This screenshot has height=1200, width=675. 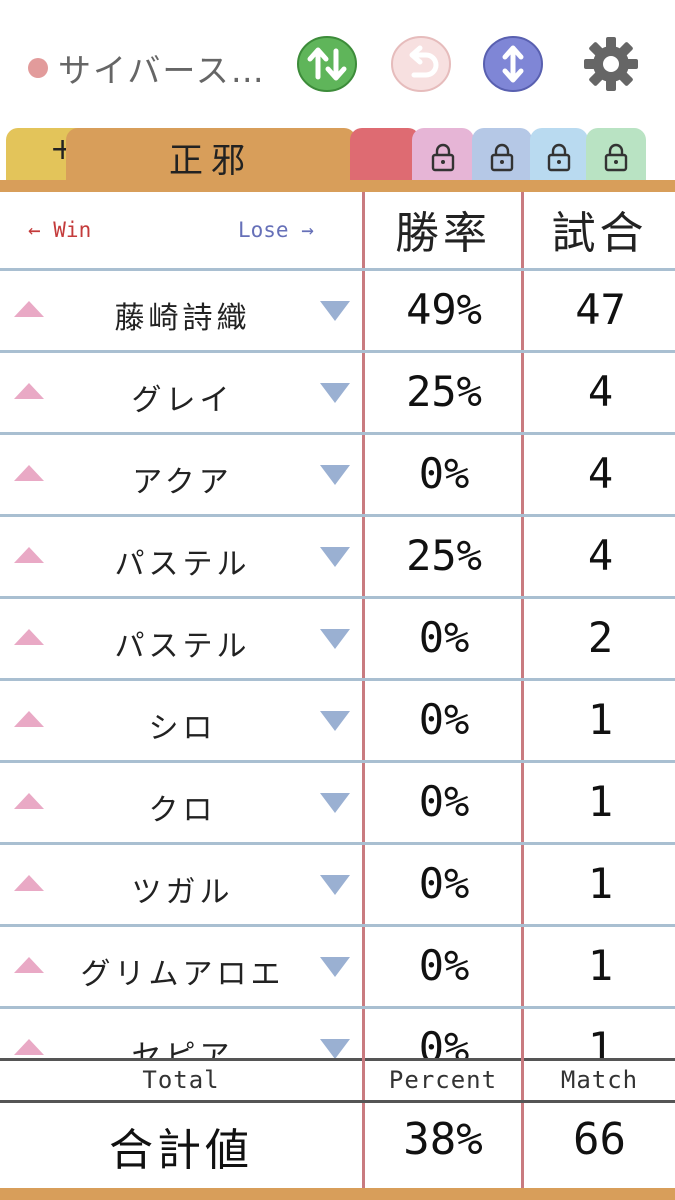 What do you see at coordinates (182, 974) in the screenshot?
I see `opponent-name: グリムアロエ` at bounding box center [182, 974].